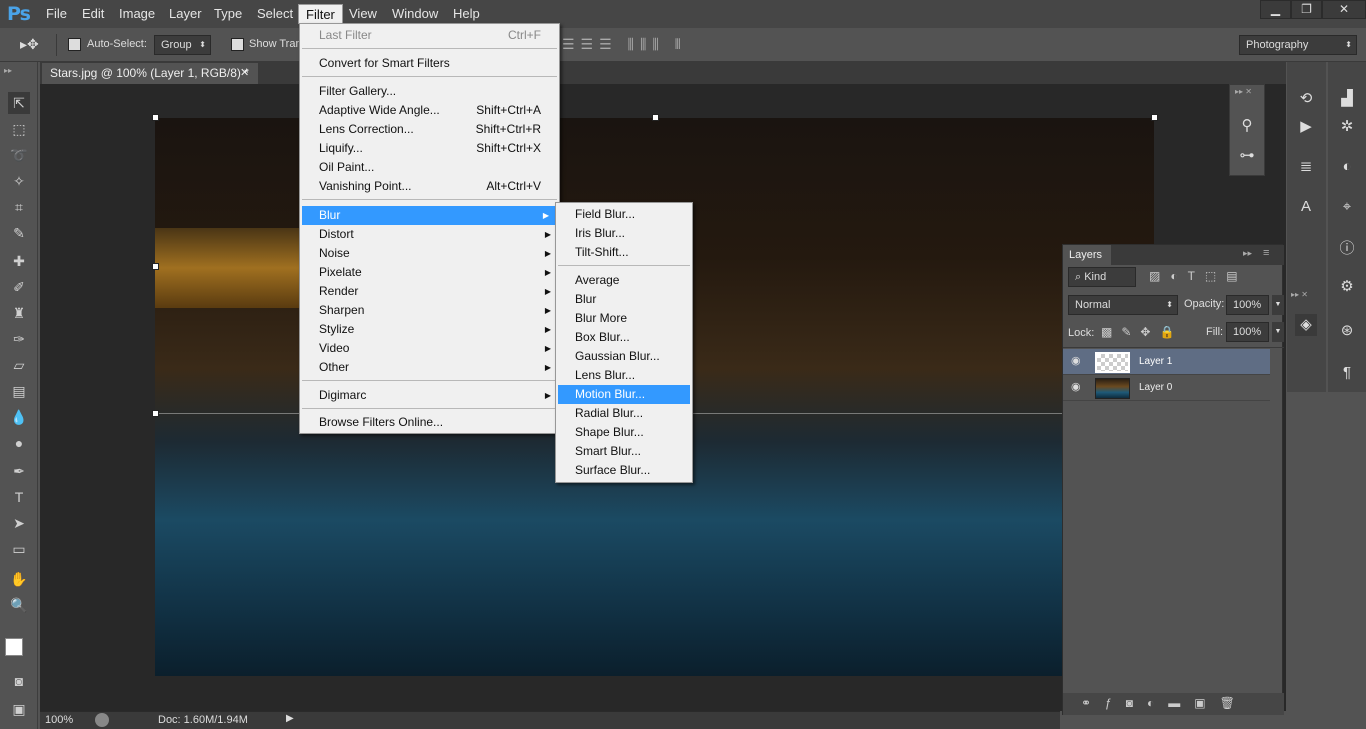  Describe the element at coordinates (624, 44) in the screenshot. I see `align-icons: ☰☰☰ ⫼⫼⫼ ⫴` at that location.